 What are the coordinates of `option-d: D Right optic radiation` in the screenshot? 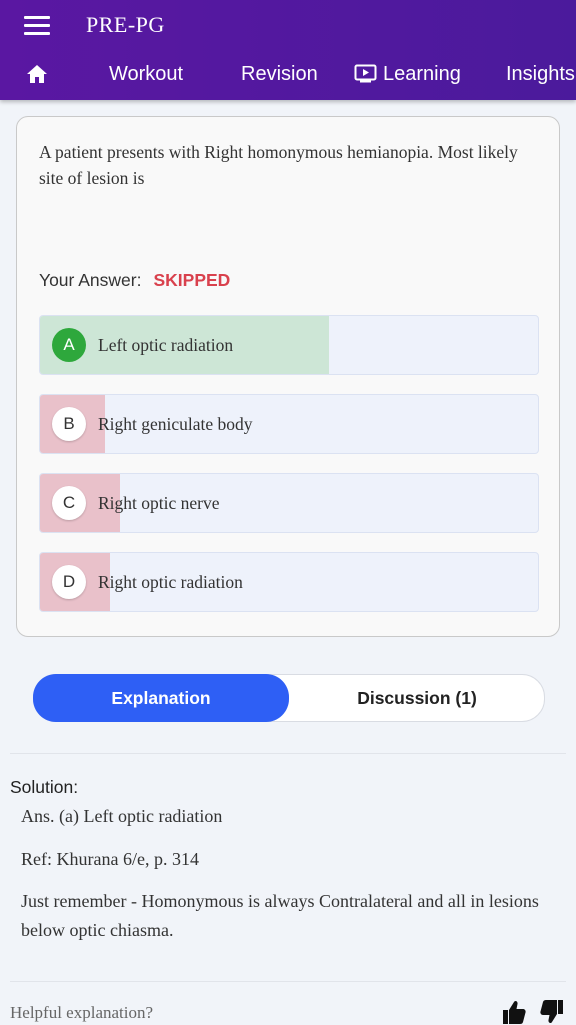 It's located at (289, 582).